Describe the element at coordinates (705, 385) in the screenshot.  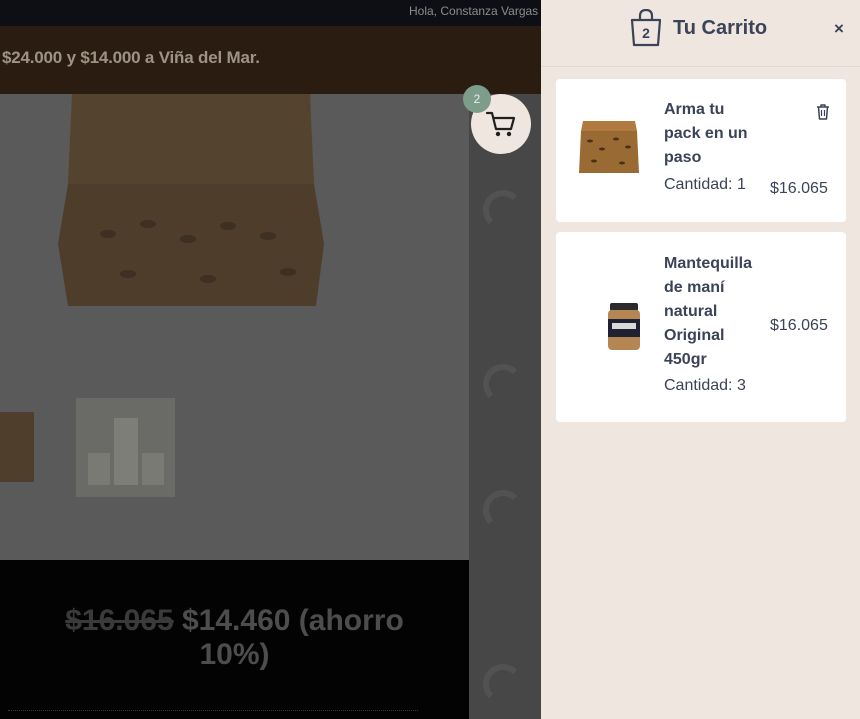
I see `product-quantity: Cantidad: 3` at that location.